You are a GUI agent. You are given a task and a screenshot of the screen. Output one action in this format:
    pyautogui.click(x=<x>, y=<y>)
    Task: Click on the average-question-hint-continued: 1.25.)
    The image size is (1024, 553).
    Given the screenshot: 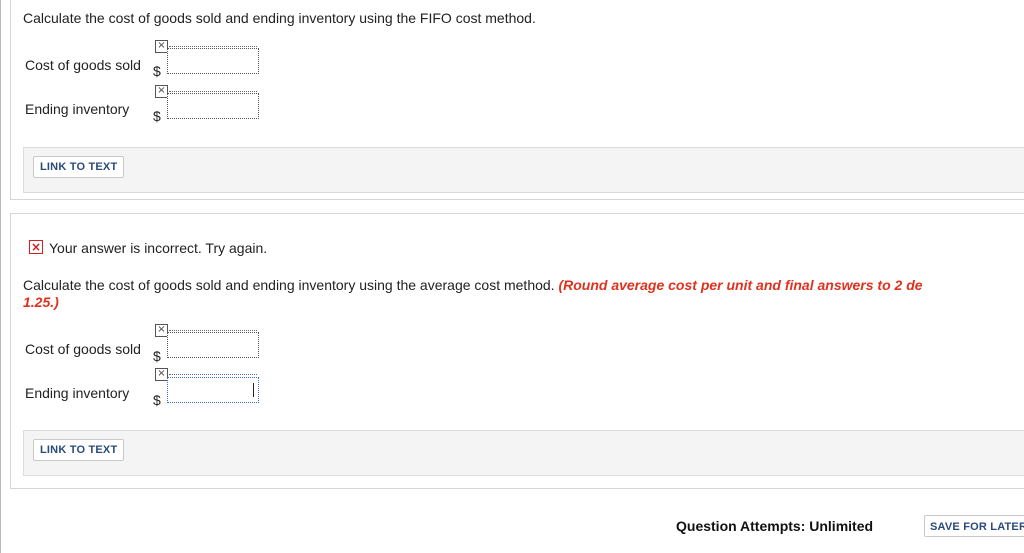 What is the action you would take?
    pyautogui.click(x=41, y=302)
    